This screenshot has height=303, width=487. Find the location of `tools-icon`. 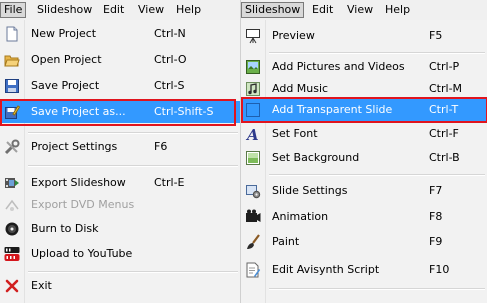

tools-icon is located at coordinates (12, 147).